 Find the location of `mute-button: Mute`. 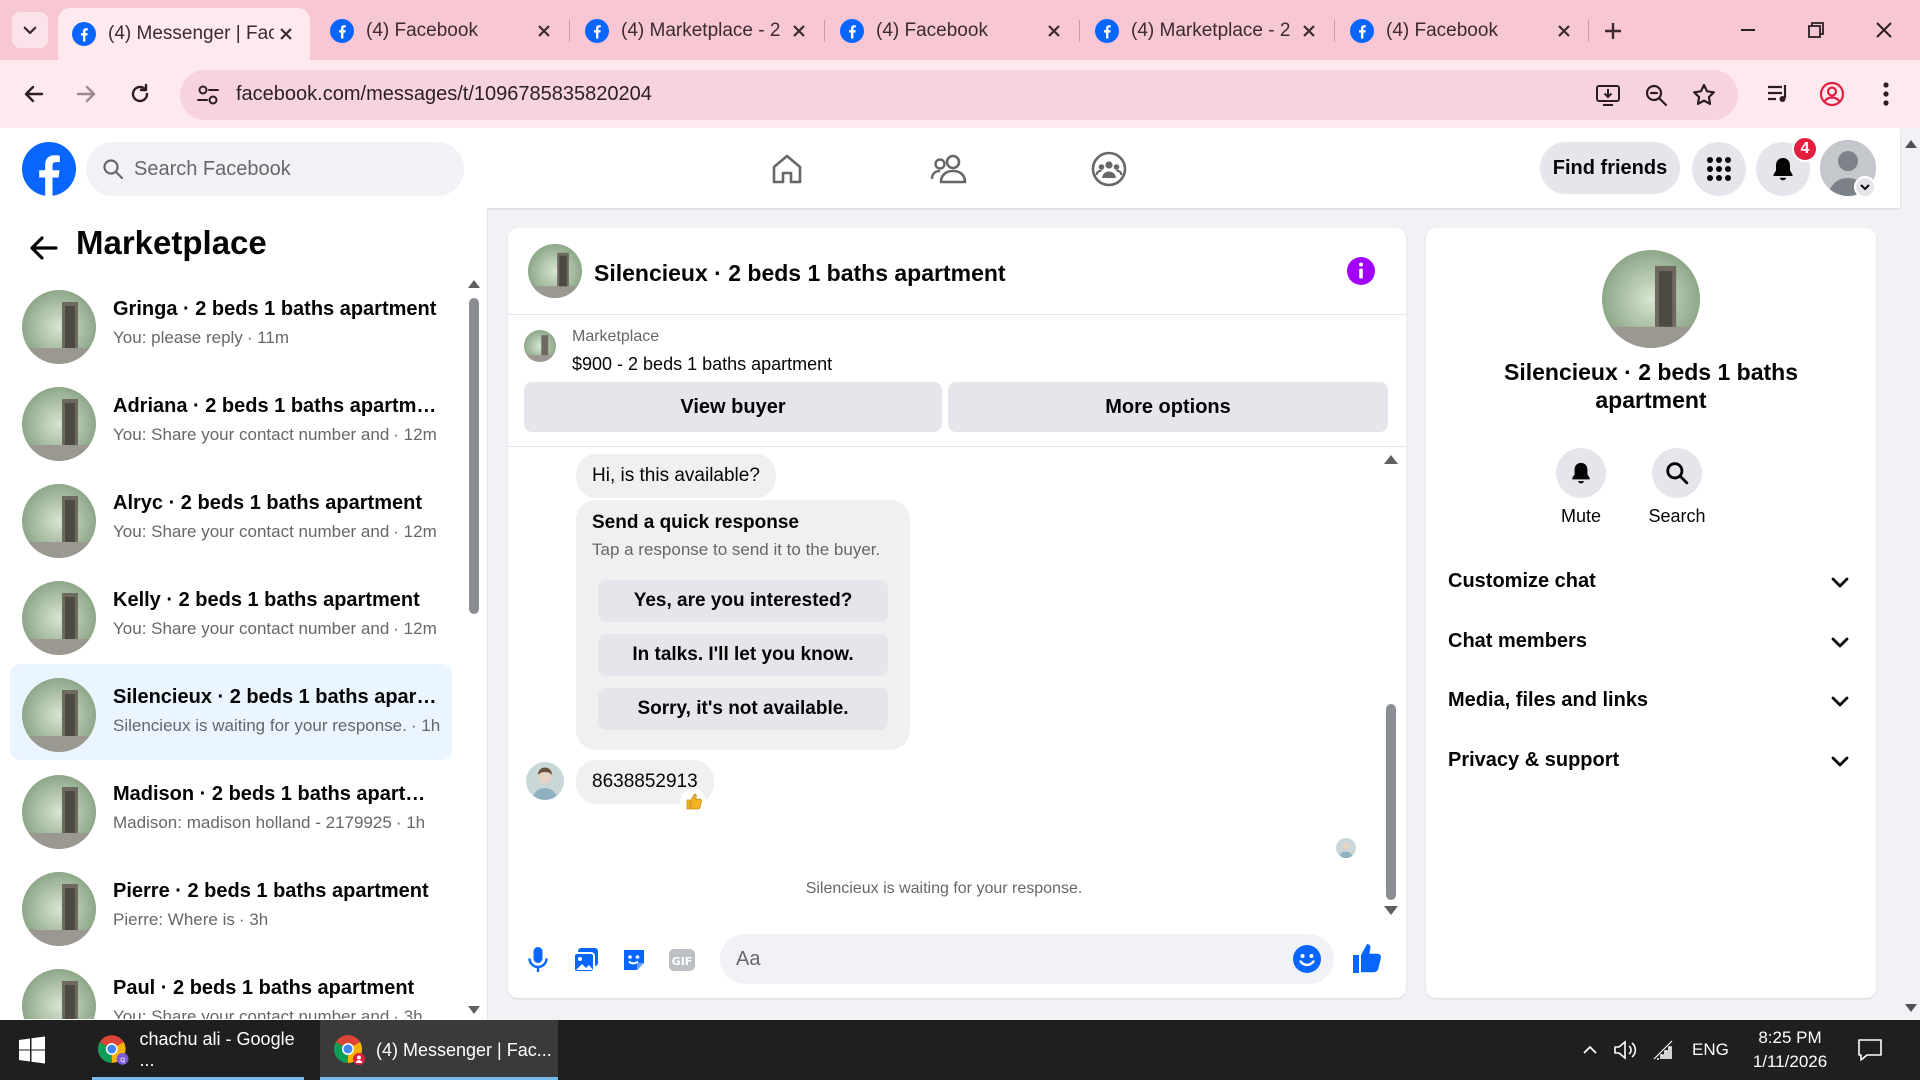

mute-button: Mute is located at coordinates (1581, 487).